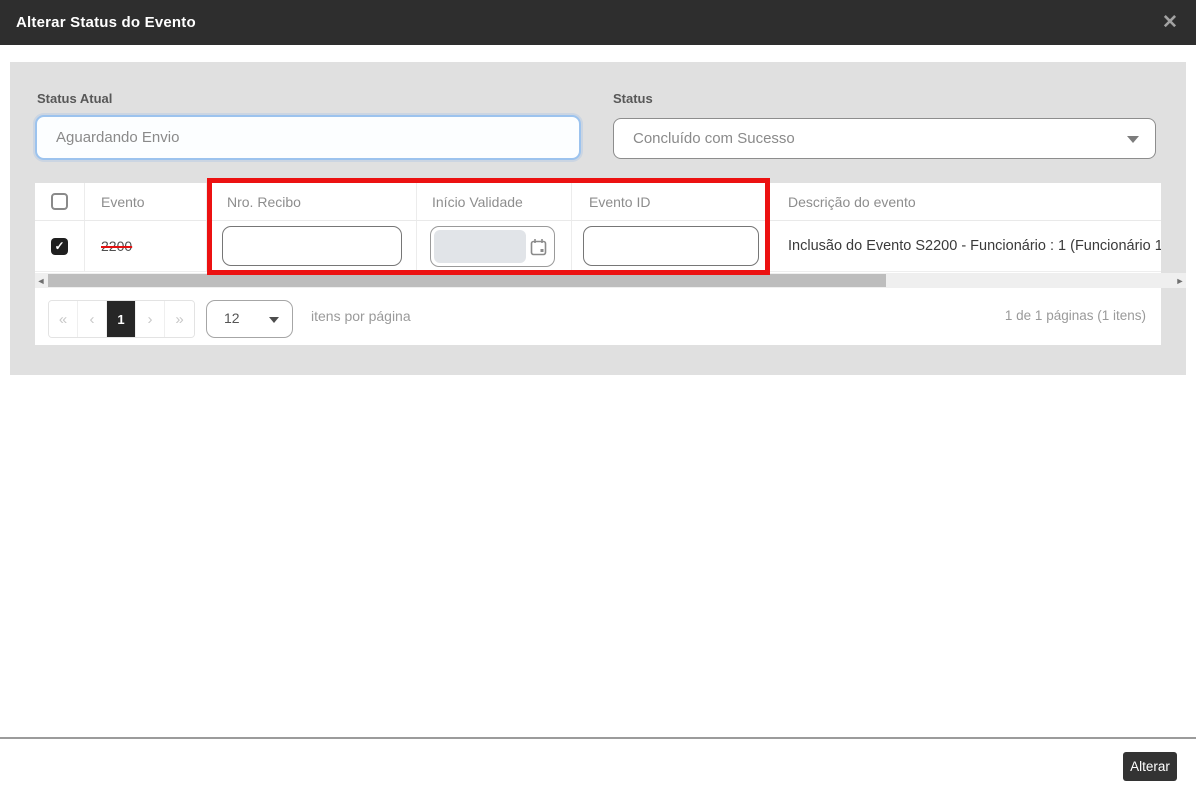 This screenshot has height=795, width=1196. What do you see at coordinates (1150, 766) in the screenshot?
I see `alterar-button: Alterar` at bounding box center [1150, 766].